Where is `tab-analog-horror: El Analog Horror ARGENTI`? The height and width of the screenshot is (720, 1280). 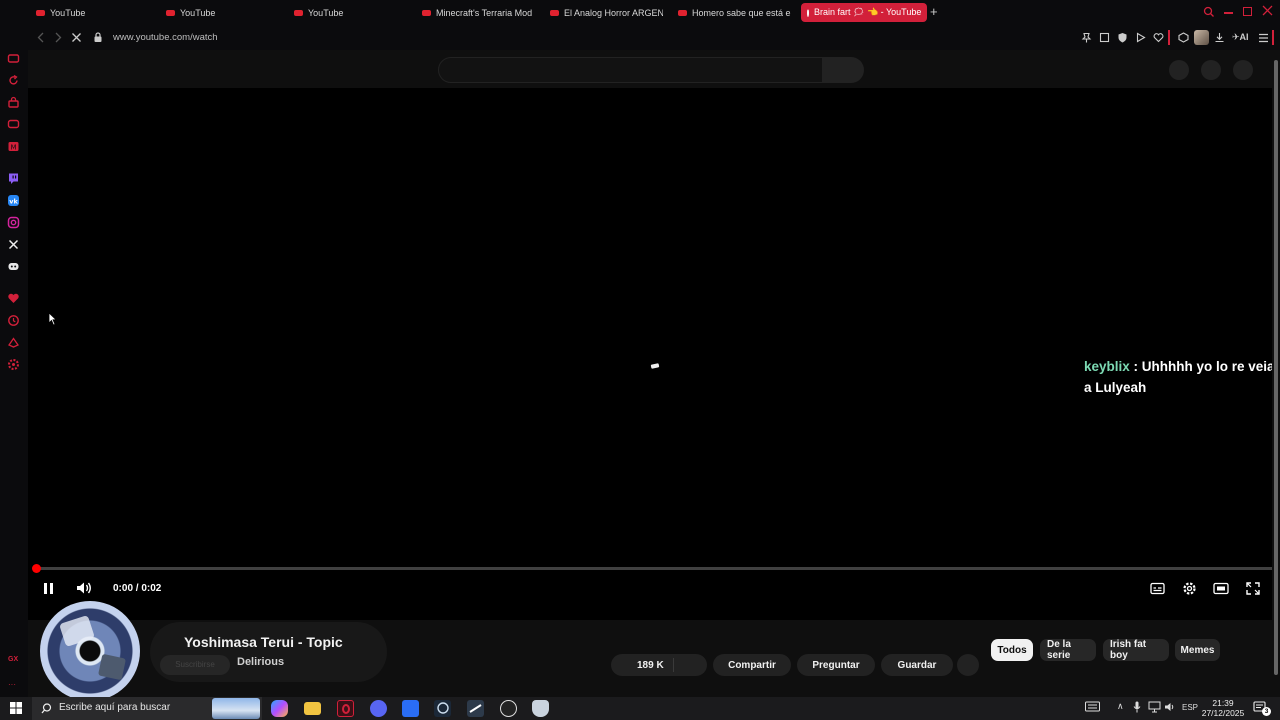
tab-analog-horror: El Analog Horror ARGENTI is located at coordinates (606, 12).